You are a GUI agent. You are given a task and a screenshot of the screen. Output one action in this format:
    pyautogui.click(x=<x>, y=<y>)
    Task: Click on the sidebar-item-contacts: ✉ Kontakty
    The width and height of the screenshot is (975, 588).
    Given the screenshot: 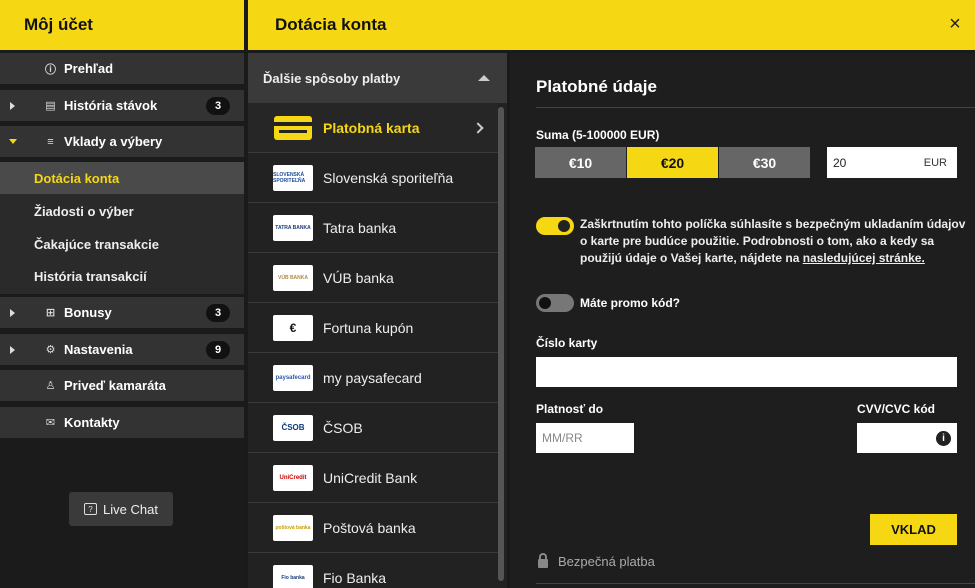 What is the action you would take?
    pyautogui.click(x=122, y=422)
    